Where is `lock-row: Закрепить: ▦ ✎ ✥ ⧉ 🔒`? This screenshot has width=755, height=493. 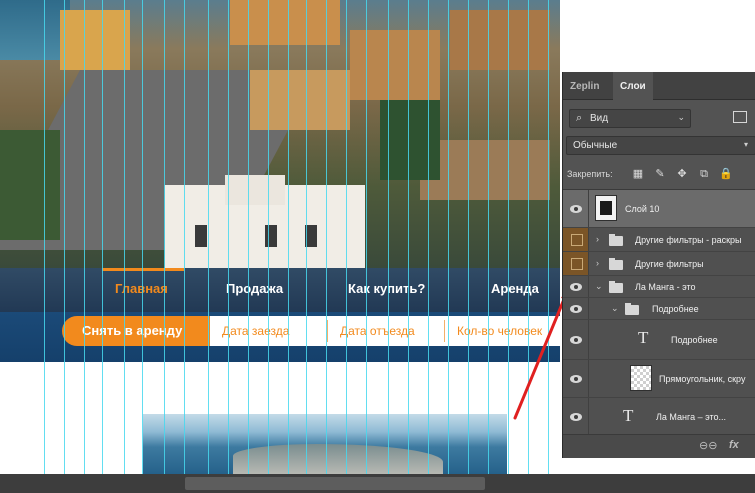
lock-row: Закрепить: ▦ ✎ ✥ ⧉ 🔒 is located at coordinates (661, 174).